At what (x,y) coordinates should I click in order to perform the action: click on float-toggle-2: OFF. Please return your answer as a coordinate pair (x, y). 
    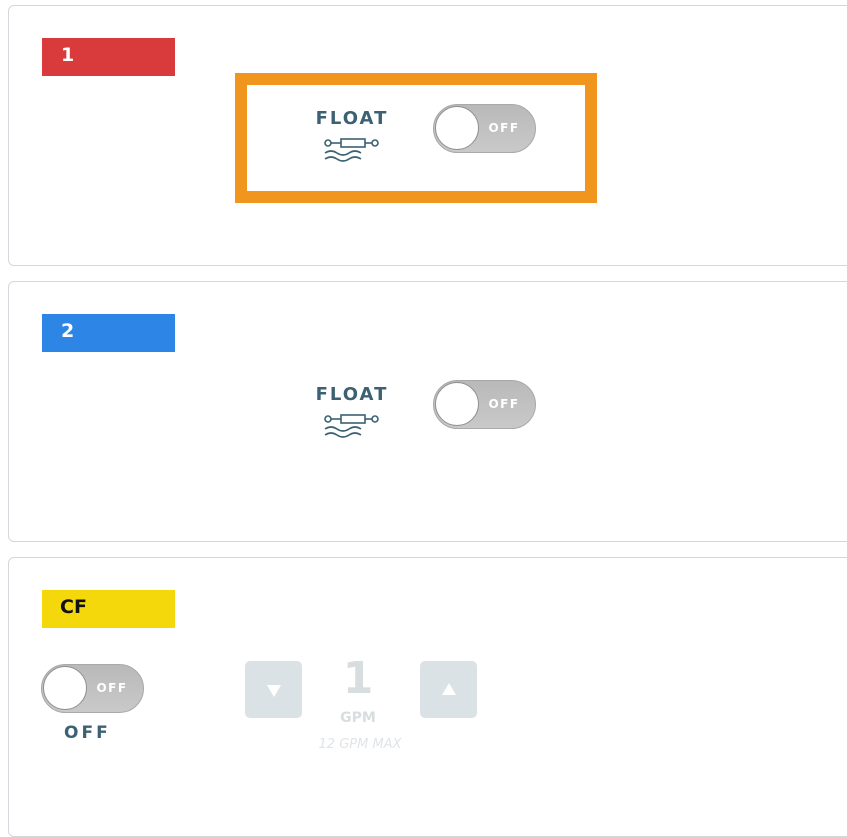
    Looking at the image, I should click on (484, 404).